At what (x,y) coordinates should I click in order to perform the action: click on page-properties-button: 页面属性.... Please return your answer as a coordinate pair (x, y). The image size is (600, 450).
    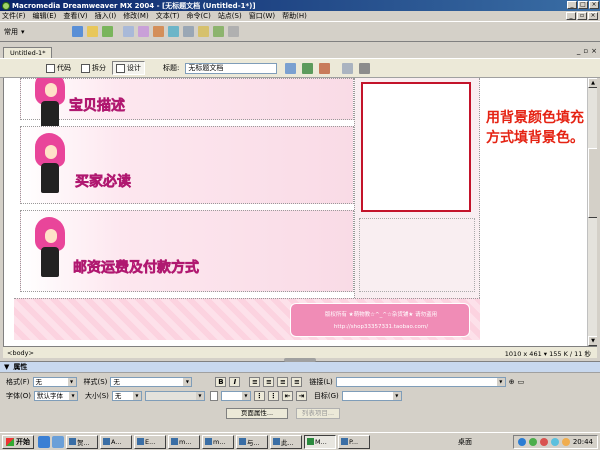
    Looking at the image, I should click on (257, 413).